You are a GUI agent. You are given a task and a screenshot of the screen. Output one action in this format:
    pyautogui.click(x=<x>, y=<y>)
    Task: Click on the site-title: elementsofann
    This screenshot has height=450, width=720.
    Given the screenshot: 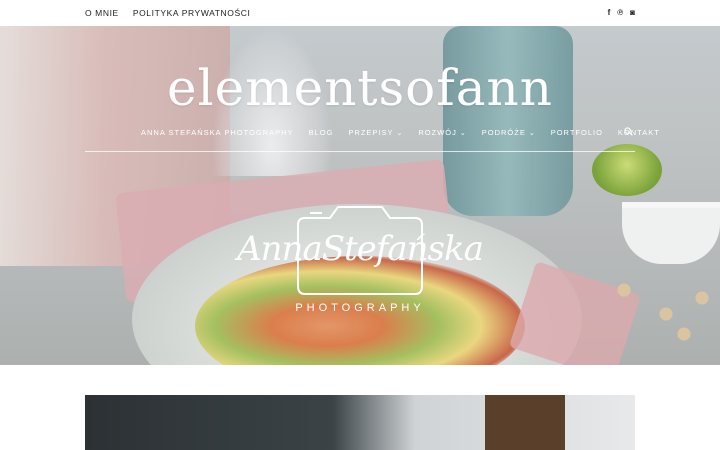 What is the action you would take?
    pyautogui.click(x=360, y=88)
    